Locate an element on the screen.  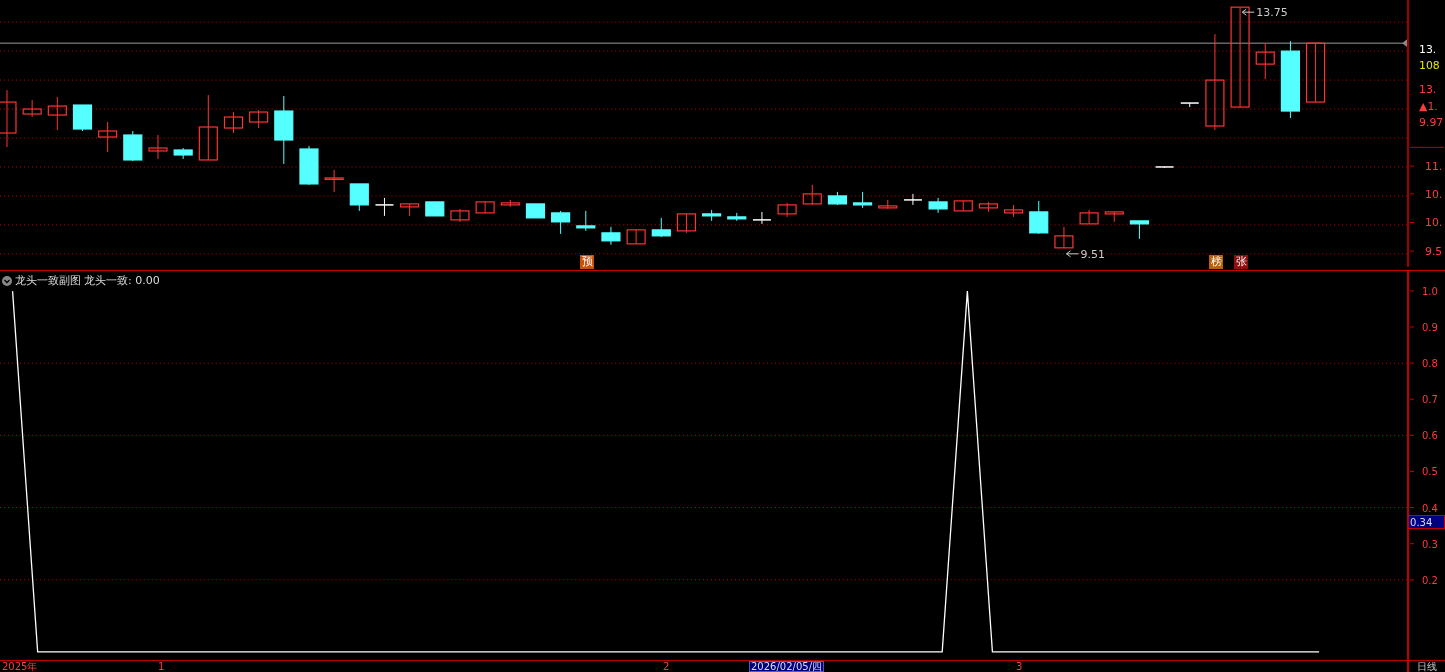
price-label: 13.75 is located at coordinates (1272, 13).